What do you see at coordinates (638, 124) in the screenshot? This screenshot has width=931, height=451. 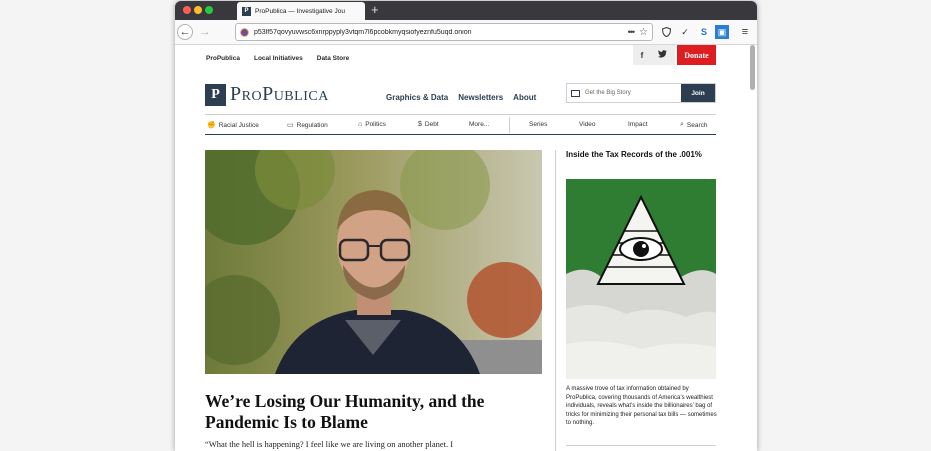 I see `nav-impact: Impact` at bounding box center [638, 124].